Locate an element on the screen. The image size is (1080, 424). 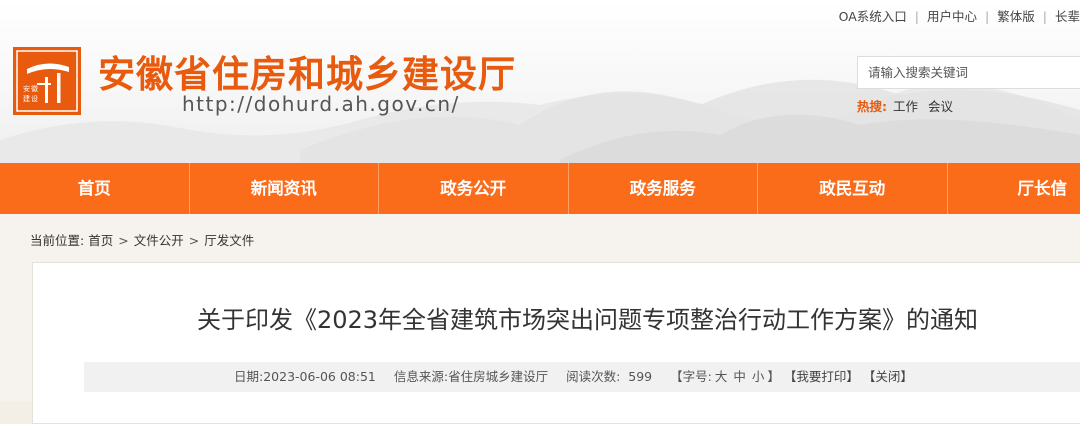
nav-item-government-services: 政务服务 is located at coordinates (664, 188).